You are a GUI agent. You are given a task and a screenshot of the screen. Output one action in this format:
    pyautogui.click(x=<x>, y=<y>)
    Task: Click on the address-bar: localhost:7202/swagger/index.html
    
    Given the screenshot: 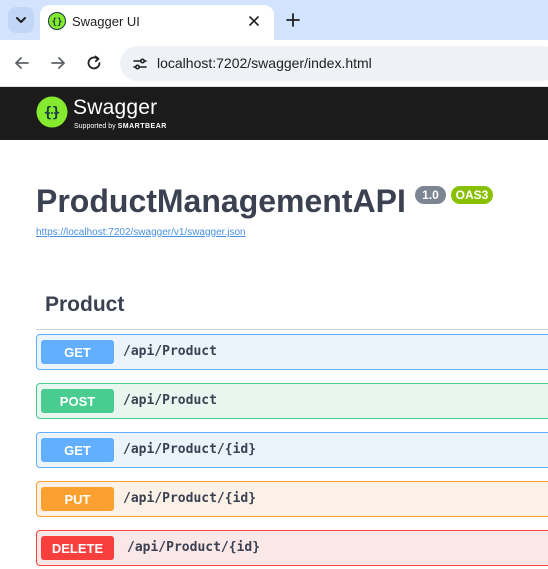 What is the action you would take?
    pyautogui.click(x=334, y=63)
    